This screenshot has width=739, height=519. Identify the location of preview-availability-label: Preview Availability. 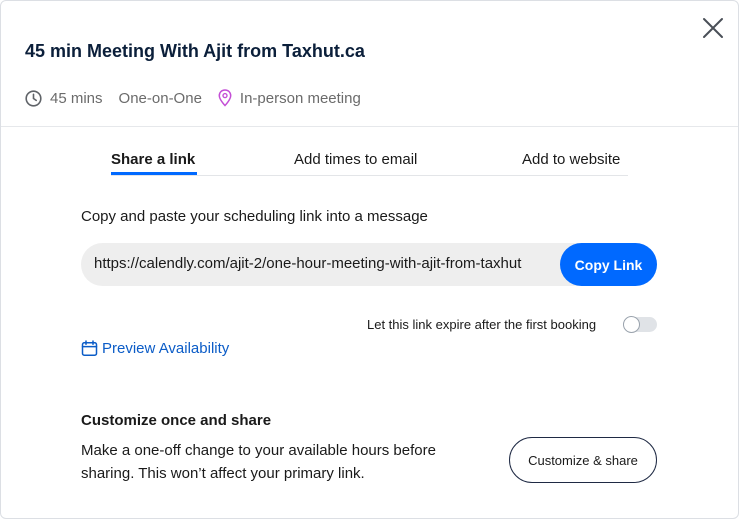
(165, 348).